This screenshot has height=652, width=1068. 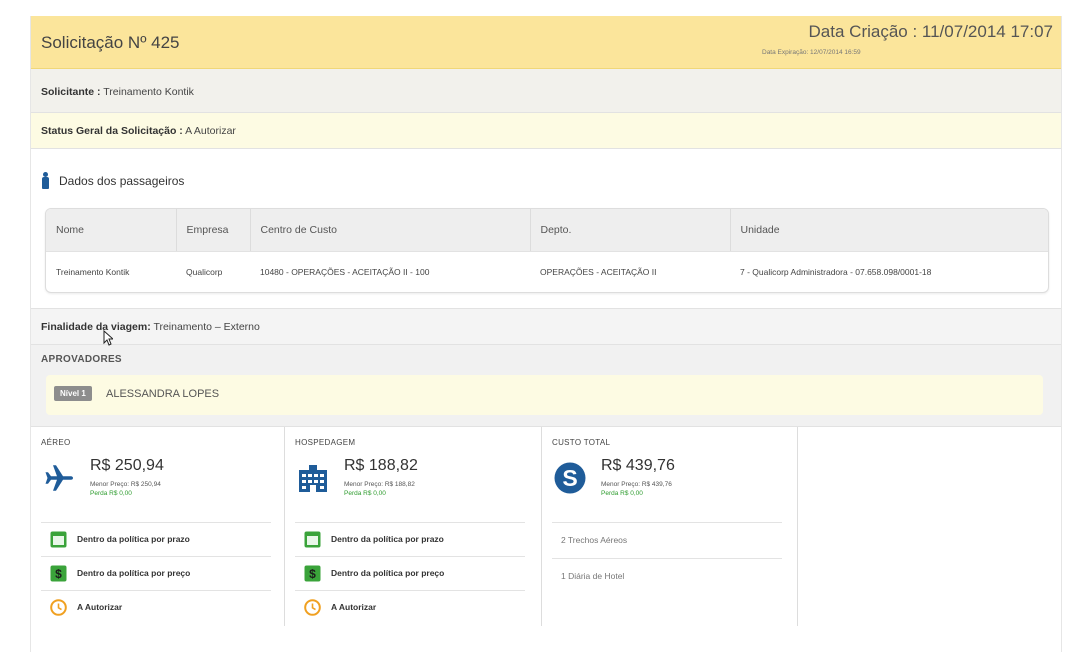 I want to click on hotel-authorization-label: A Autorizar, so click(x=354, y=607).